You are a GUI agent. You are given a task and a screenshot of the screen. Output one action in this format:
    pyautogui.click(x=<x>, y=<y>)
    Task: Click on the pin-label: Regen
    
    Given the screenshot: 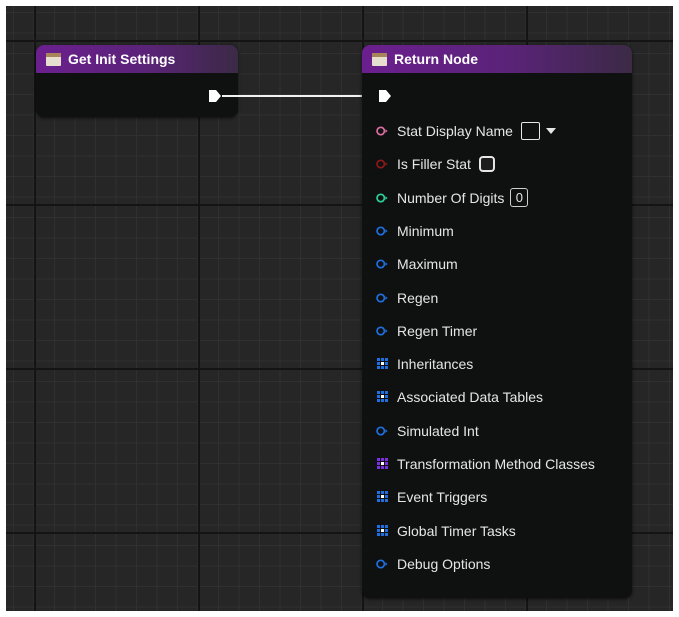 What is the action you would take?
    pyautogui.click(x=418, y=297)
    